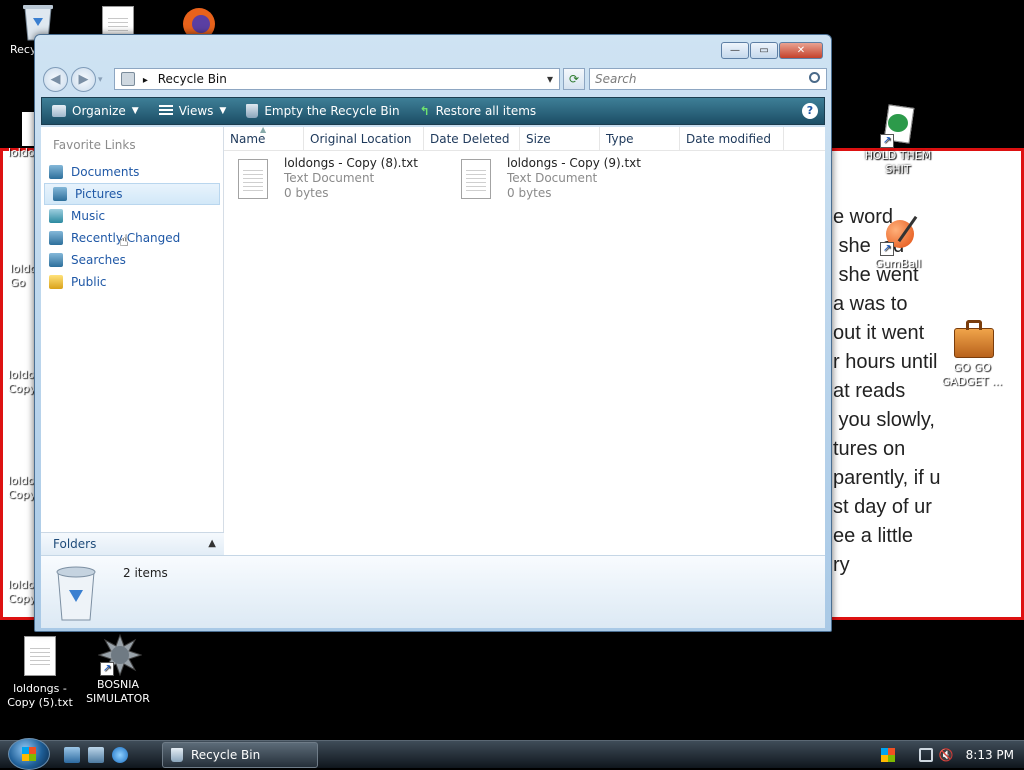 This screenshot has height=770, width=1024. What do you see at coordinates (17, 136) in the screenshot?
I see `desktop-icon-loldongs-a: loldo` at bounding box center [17, 136].